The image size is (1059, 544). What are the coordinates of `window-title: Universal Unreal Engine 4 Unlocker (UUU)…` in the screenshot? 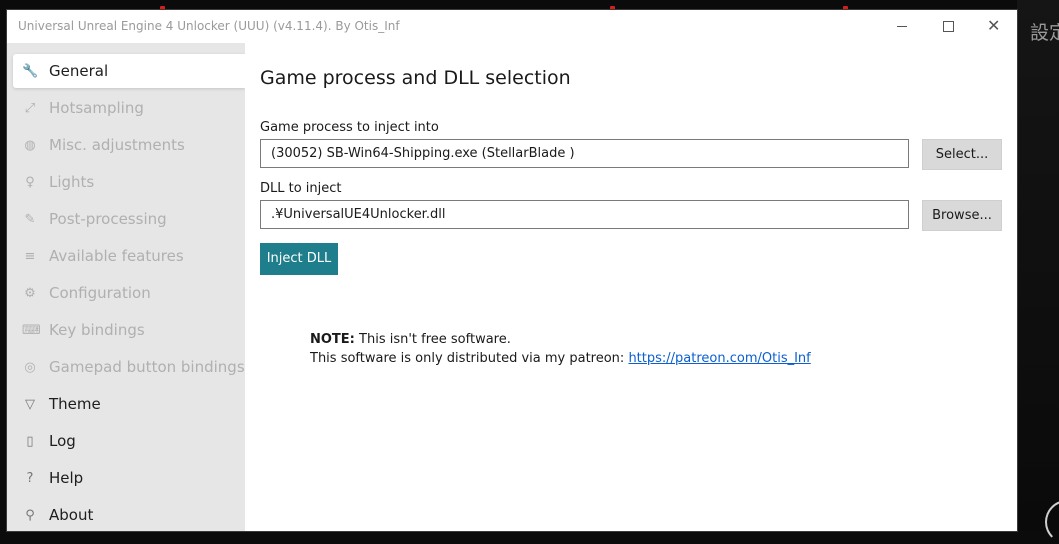 It's located at (209, 26).